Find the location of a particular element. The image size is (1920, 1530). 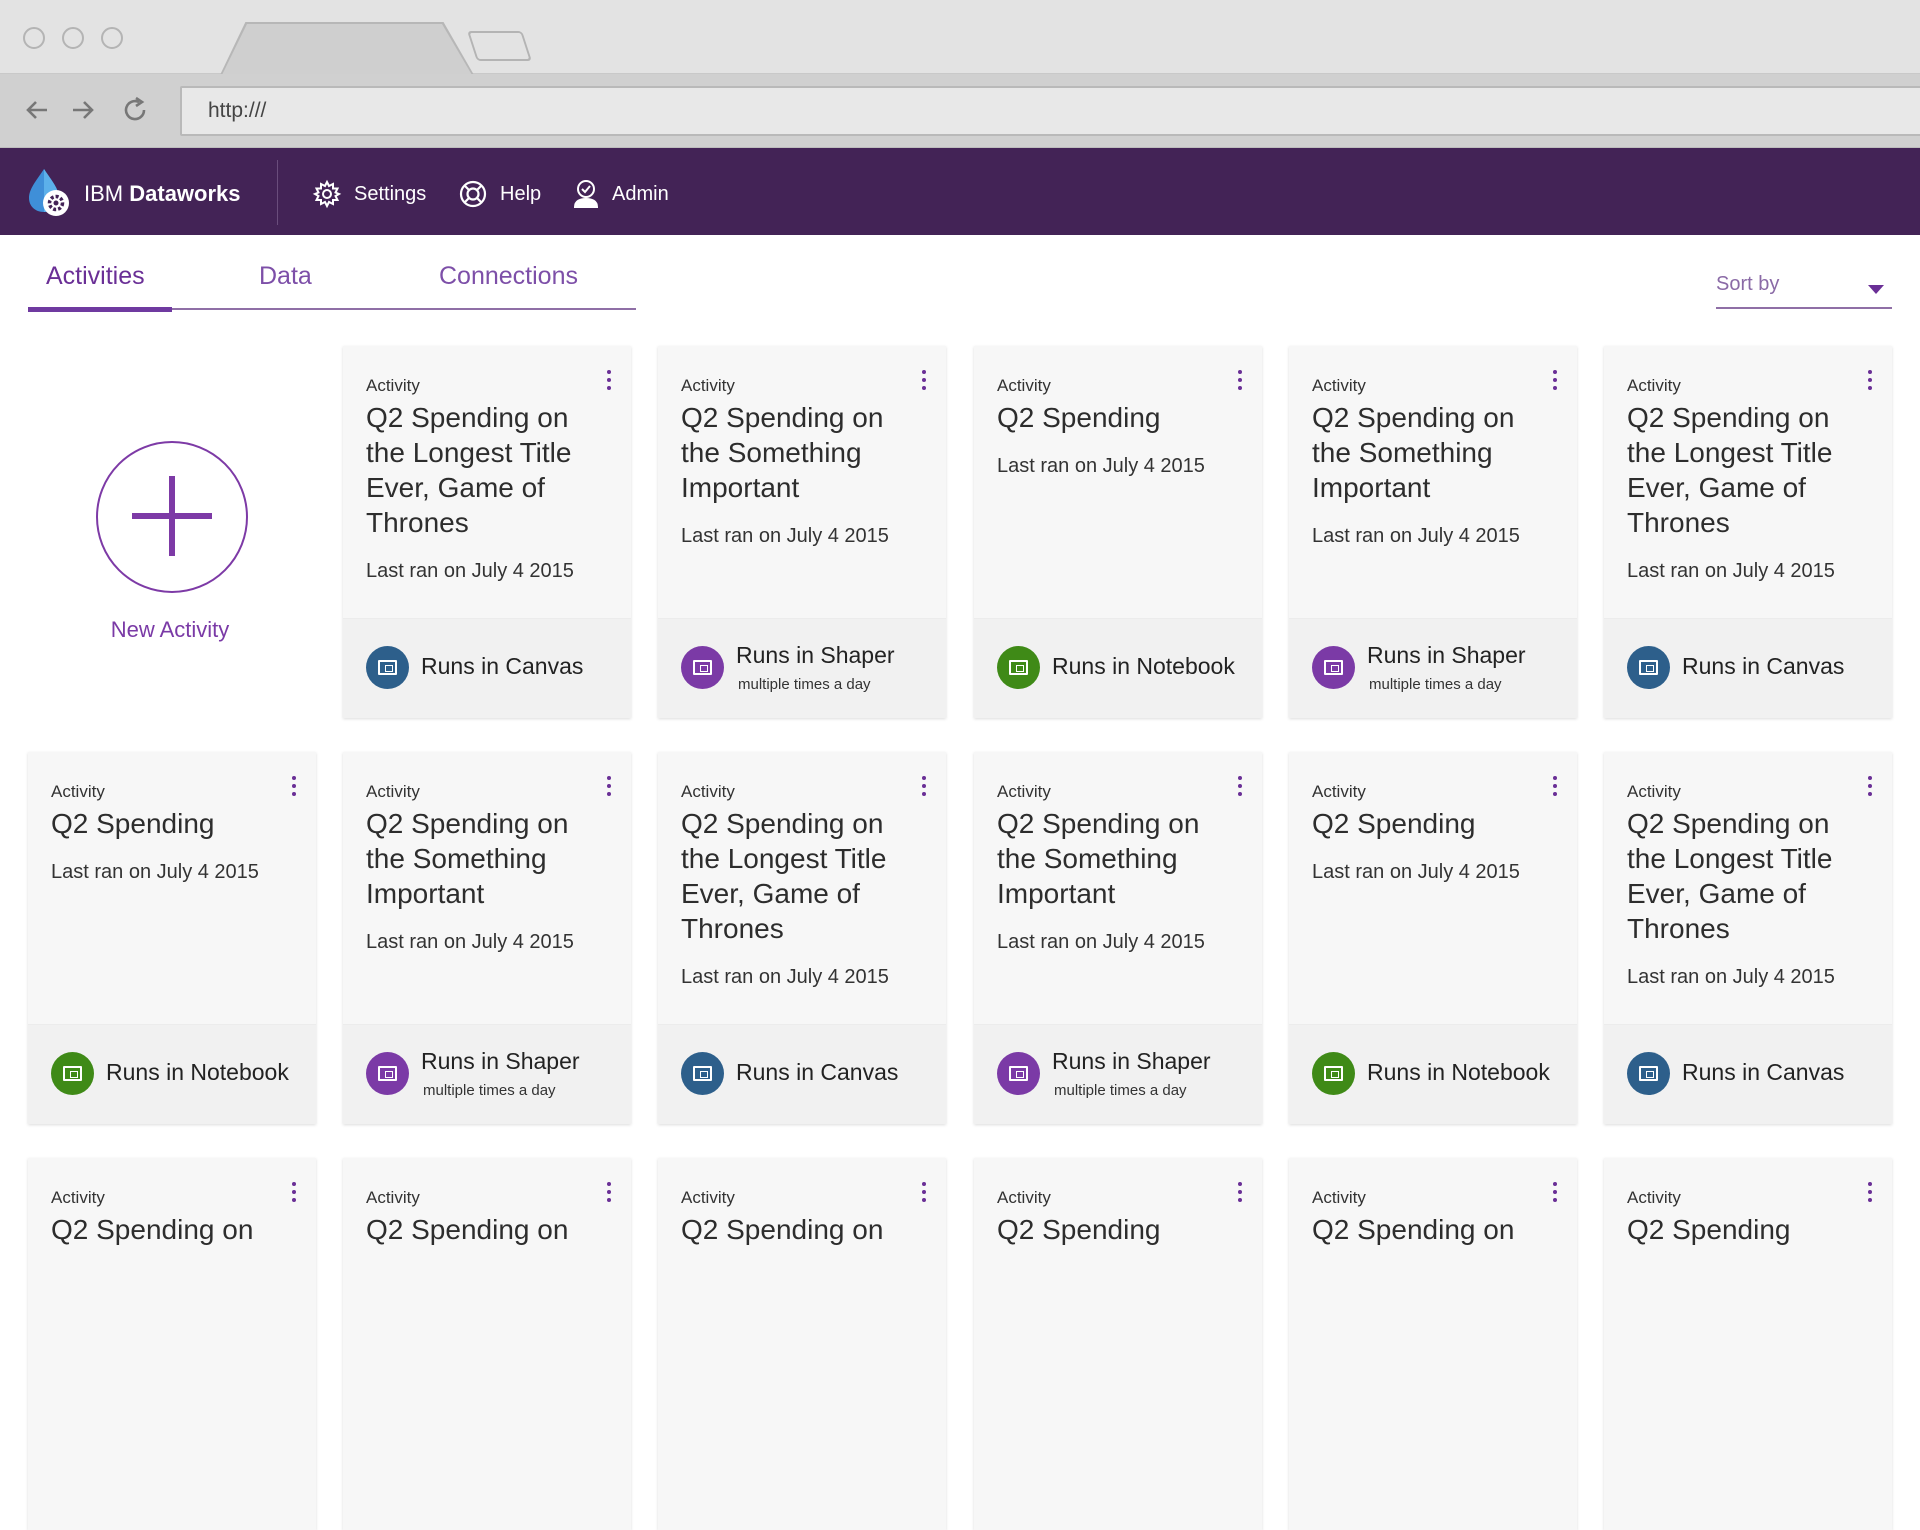

new-activity-label: New Activity is located at coordinates (170, 630).